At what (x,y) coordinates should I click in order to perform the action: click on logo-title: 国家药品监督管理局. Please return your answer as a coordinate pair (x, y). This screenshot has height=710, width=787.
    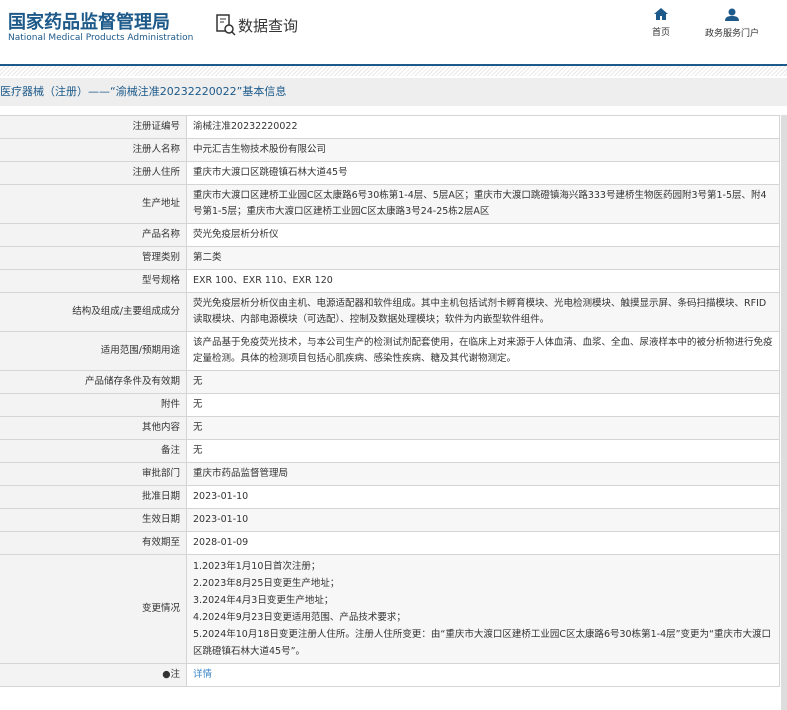
    Looking at the image, I should click on (89, 21).